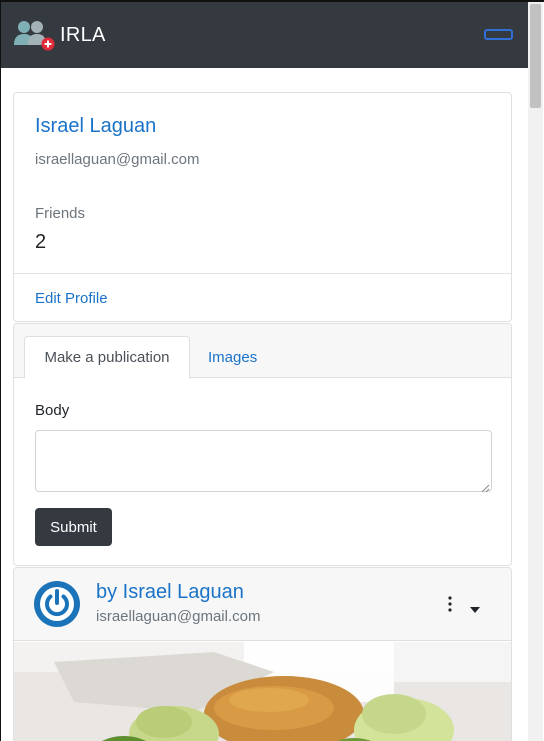  Describe the element at coordinates (73, 527) in the screenshot. I see `submit-button: Submit` at that location.